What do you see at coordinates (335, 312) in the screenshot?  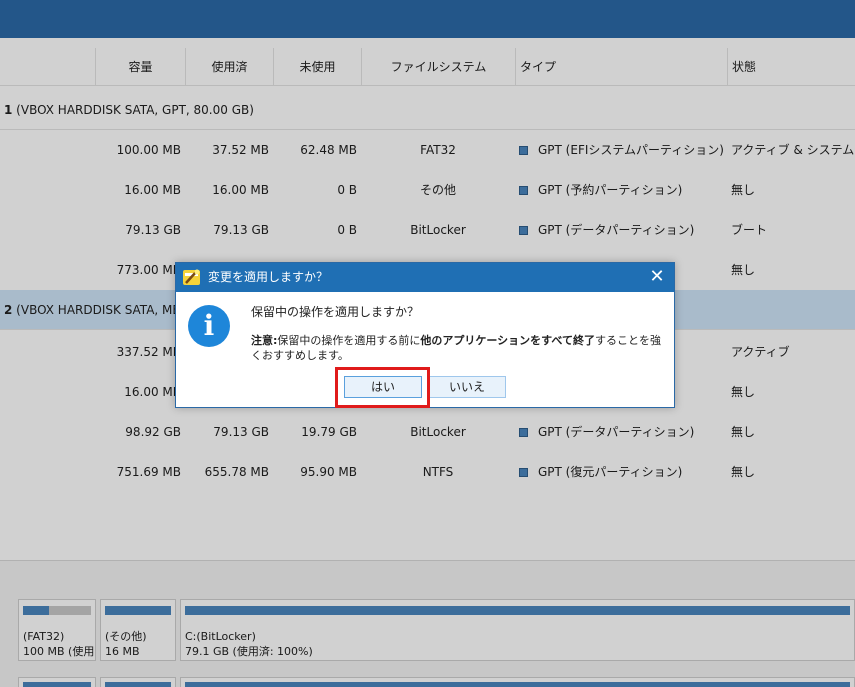 I see `dialog-message: 保留中の操作を適用しますか？` at bounding box center [335, 312].